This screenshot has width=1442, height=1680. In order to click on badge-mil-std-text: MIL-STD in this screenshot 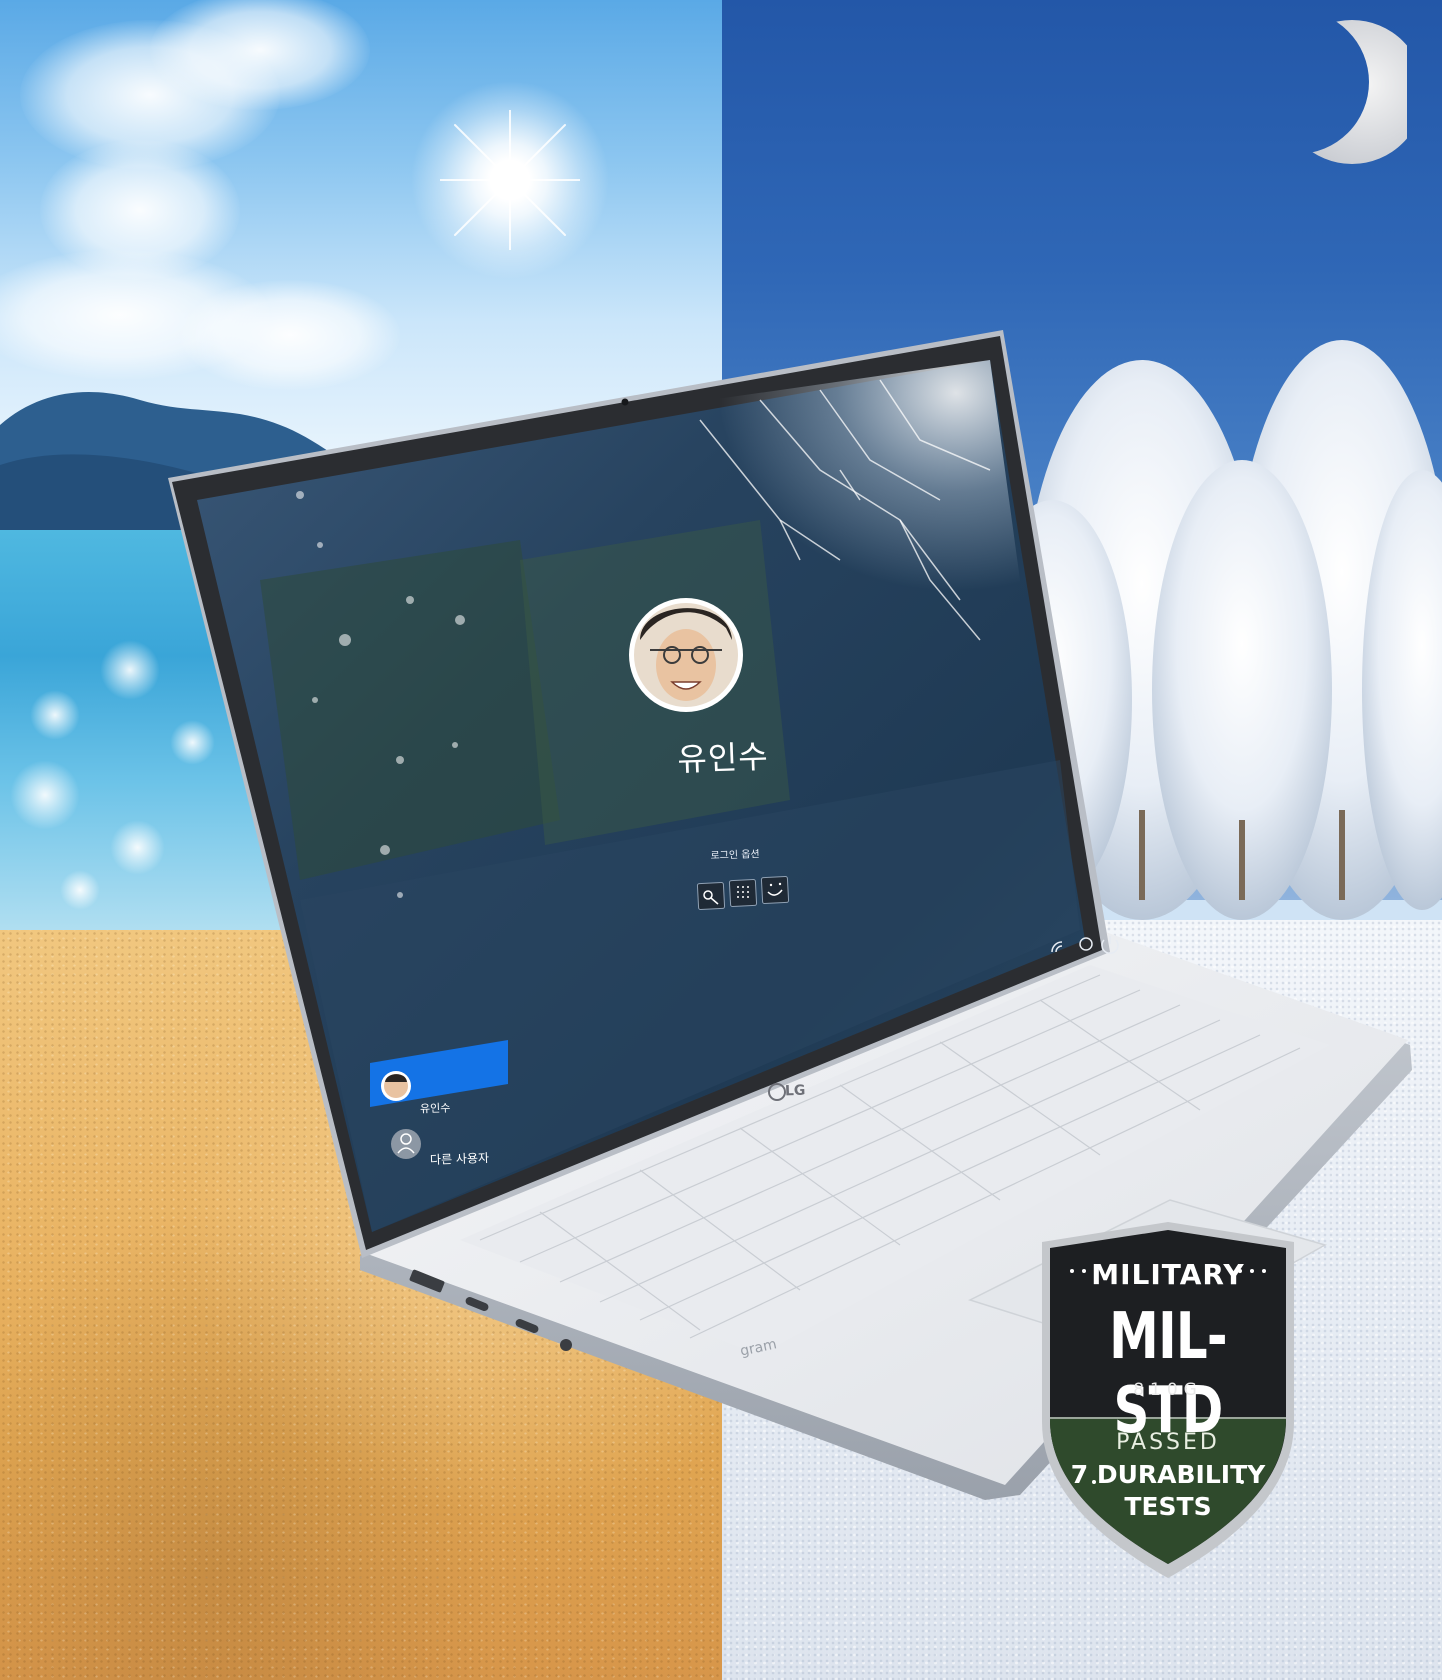, I will do `click(1168, 1374)`.